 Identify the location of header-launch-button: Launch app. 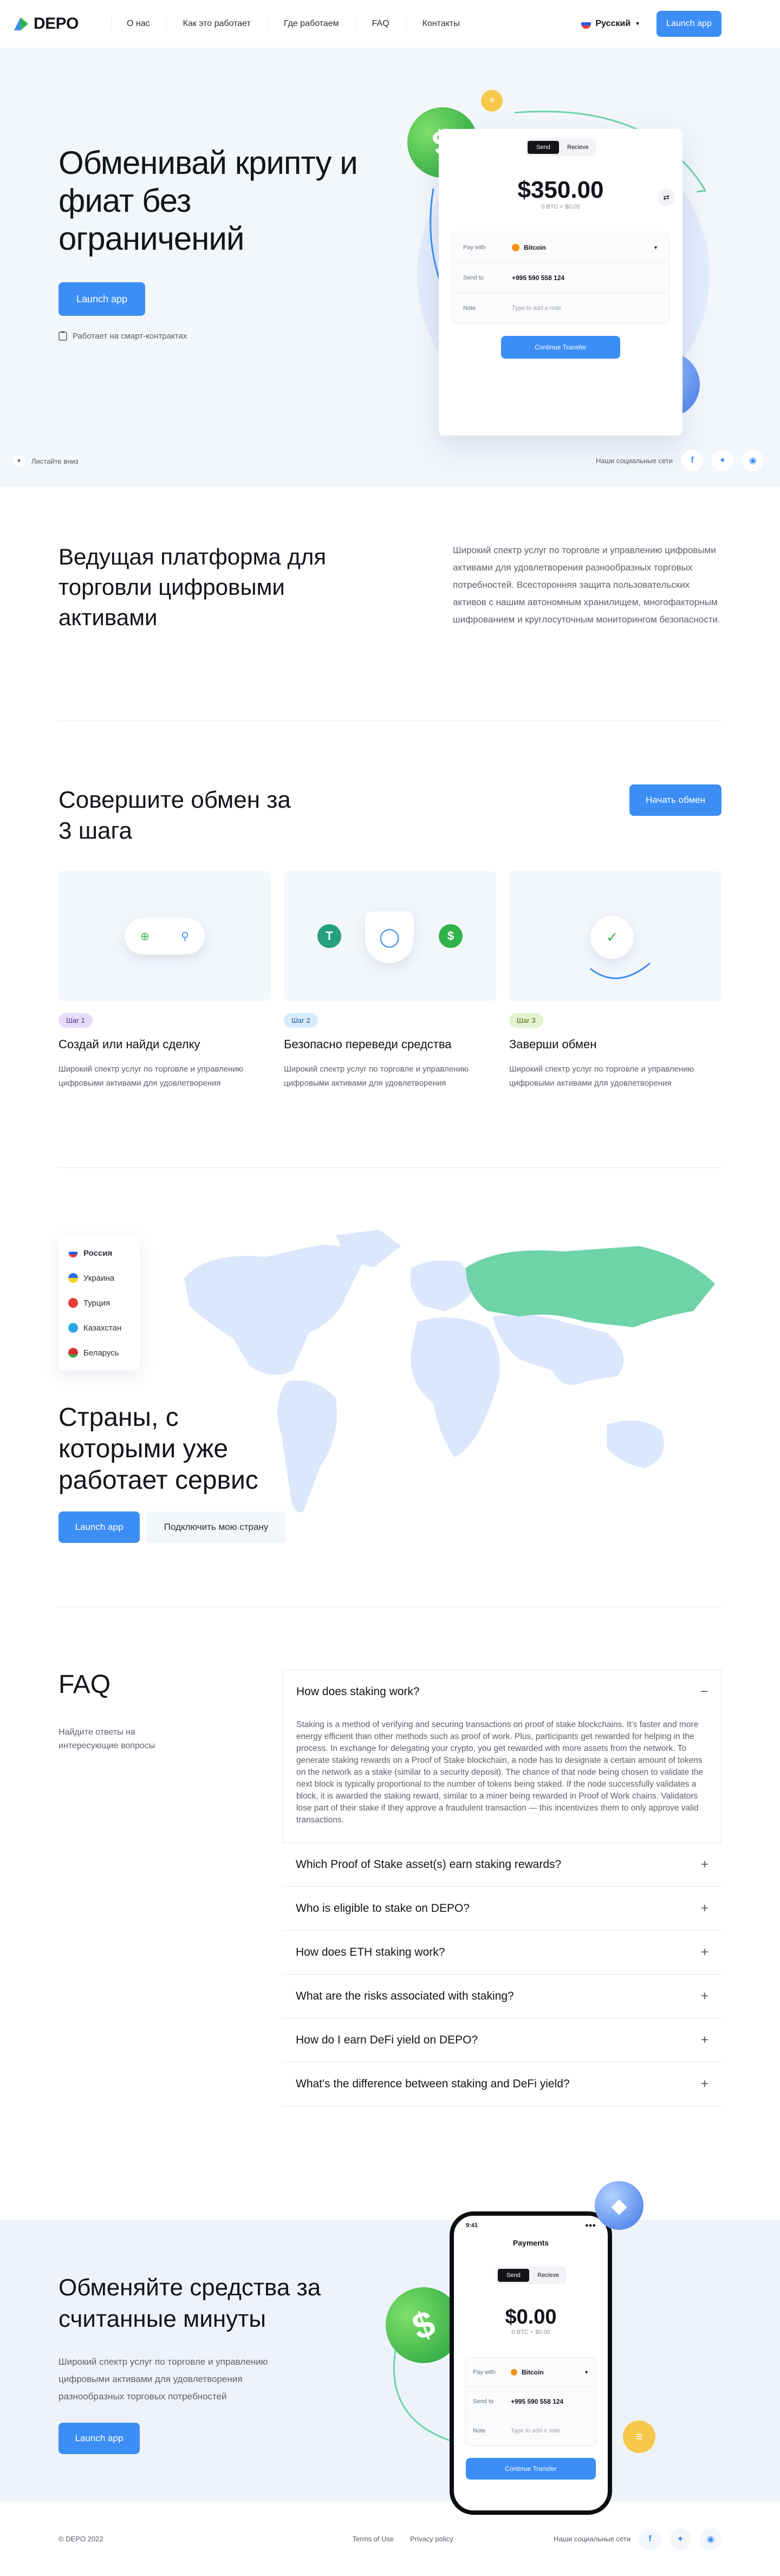
(689, 24).